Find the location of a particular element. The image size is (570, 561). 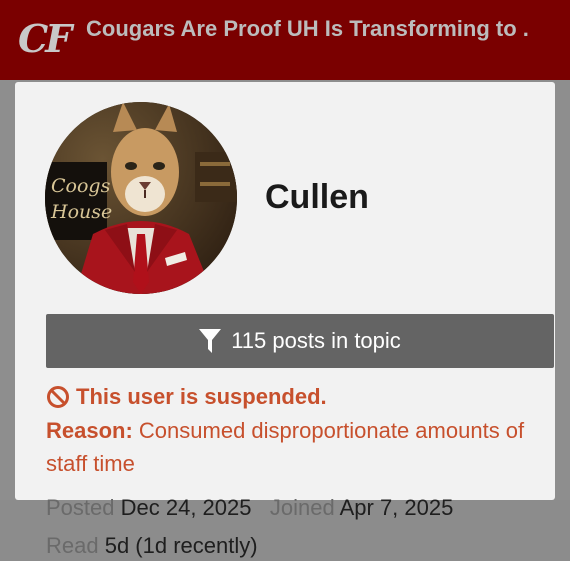

suspended-notice: This user is suspended. is located at coordinates (186, 397).